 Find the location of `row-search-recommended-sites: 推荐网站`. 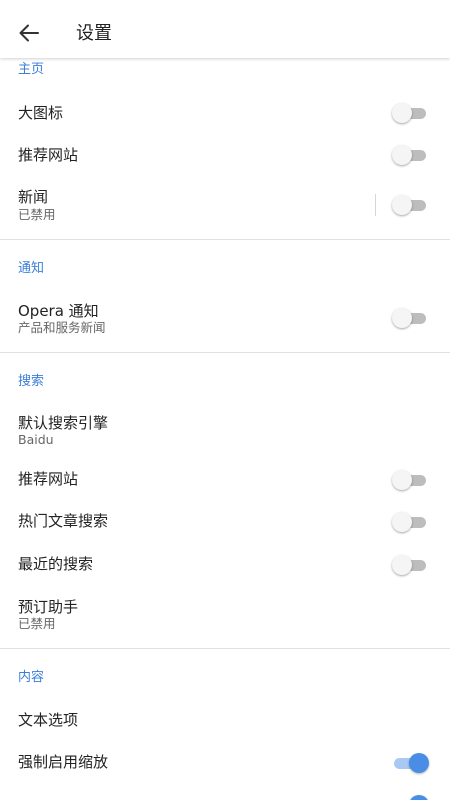

row-search-recommended-sites: 推荐网站 is located at coordinates (225, 481).